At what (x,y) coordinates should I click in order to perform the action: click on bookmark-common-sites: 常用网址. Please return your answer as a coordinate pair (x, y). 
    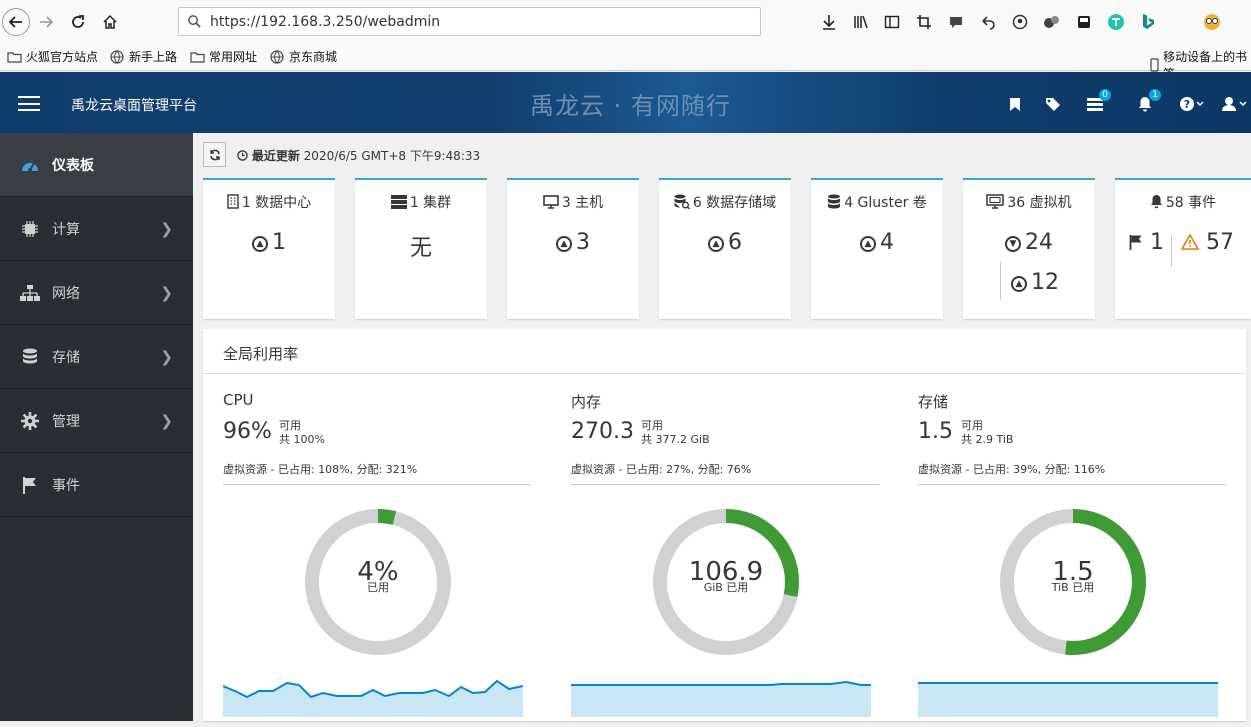
    Looking at the image, I should click on (223, 56).